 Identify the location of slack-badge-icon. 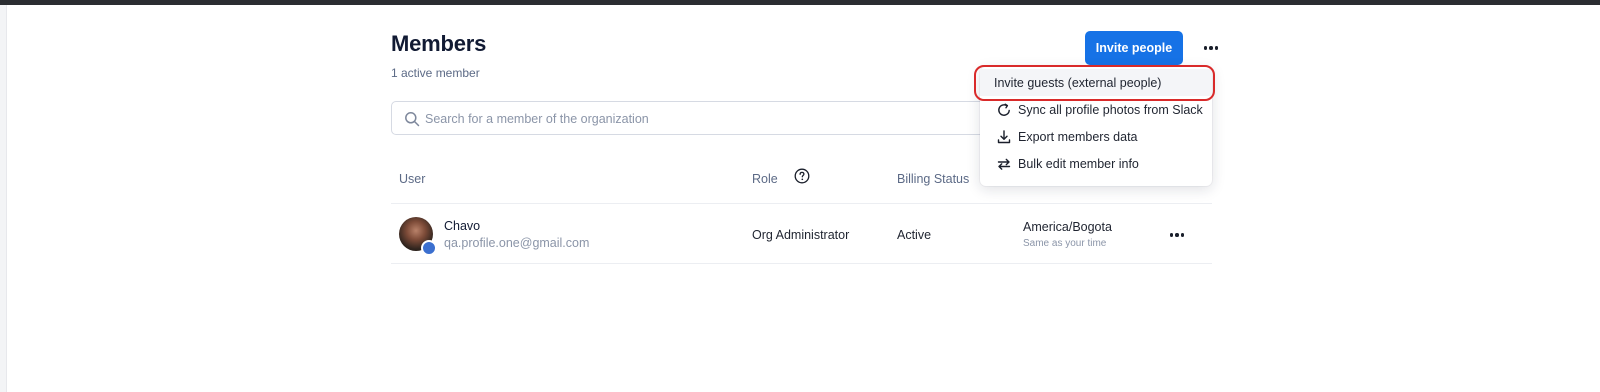
(429, 248).